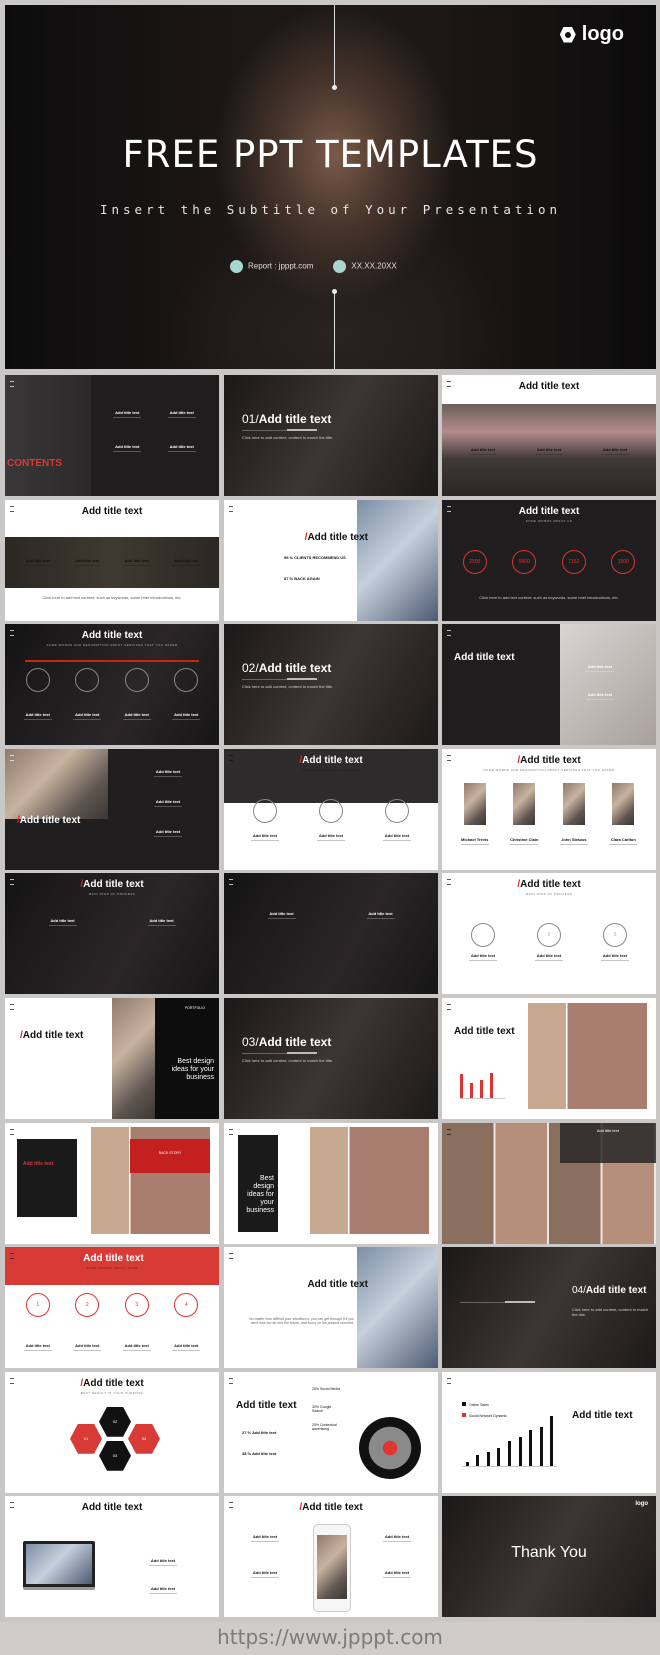 The image size is (660, 1655). Describe the element at coordinates (144, 1439) in the screenshot. I see `hexagon-label: 04` at that location.